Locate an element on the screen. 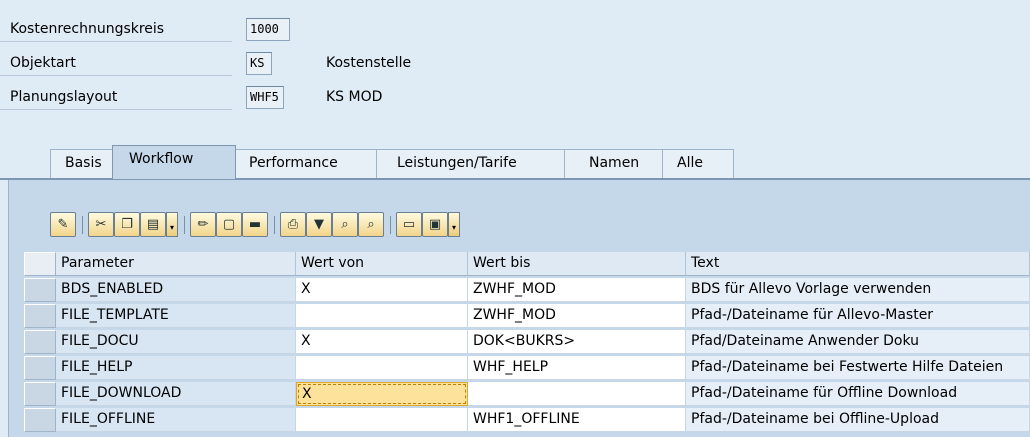 The image size is (1030, 437). details-icon: ✎ is located at coordinates (63, 224).